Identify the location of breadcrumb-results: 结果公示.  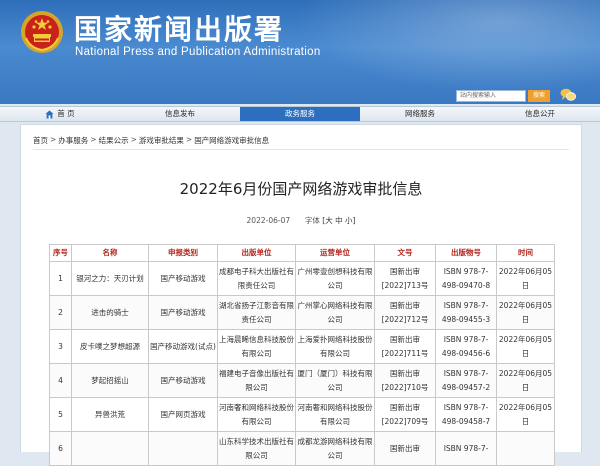
(114, 140).